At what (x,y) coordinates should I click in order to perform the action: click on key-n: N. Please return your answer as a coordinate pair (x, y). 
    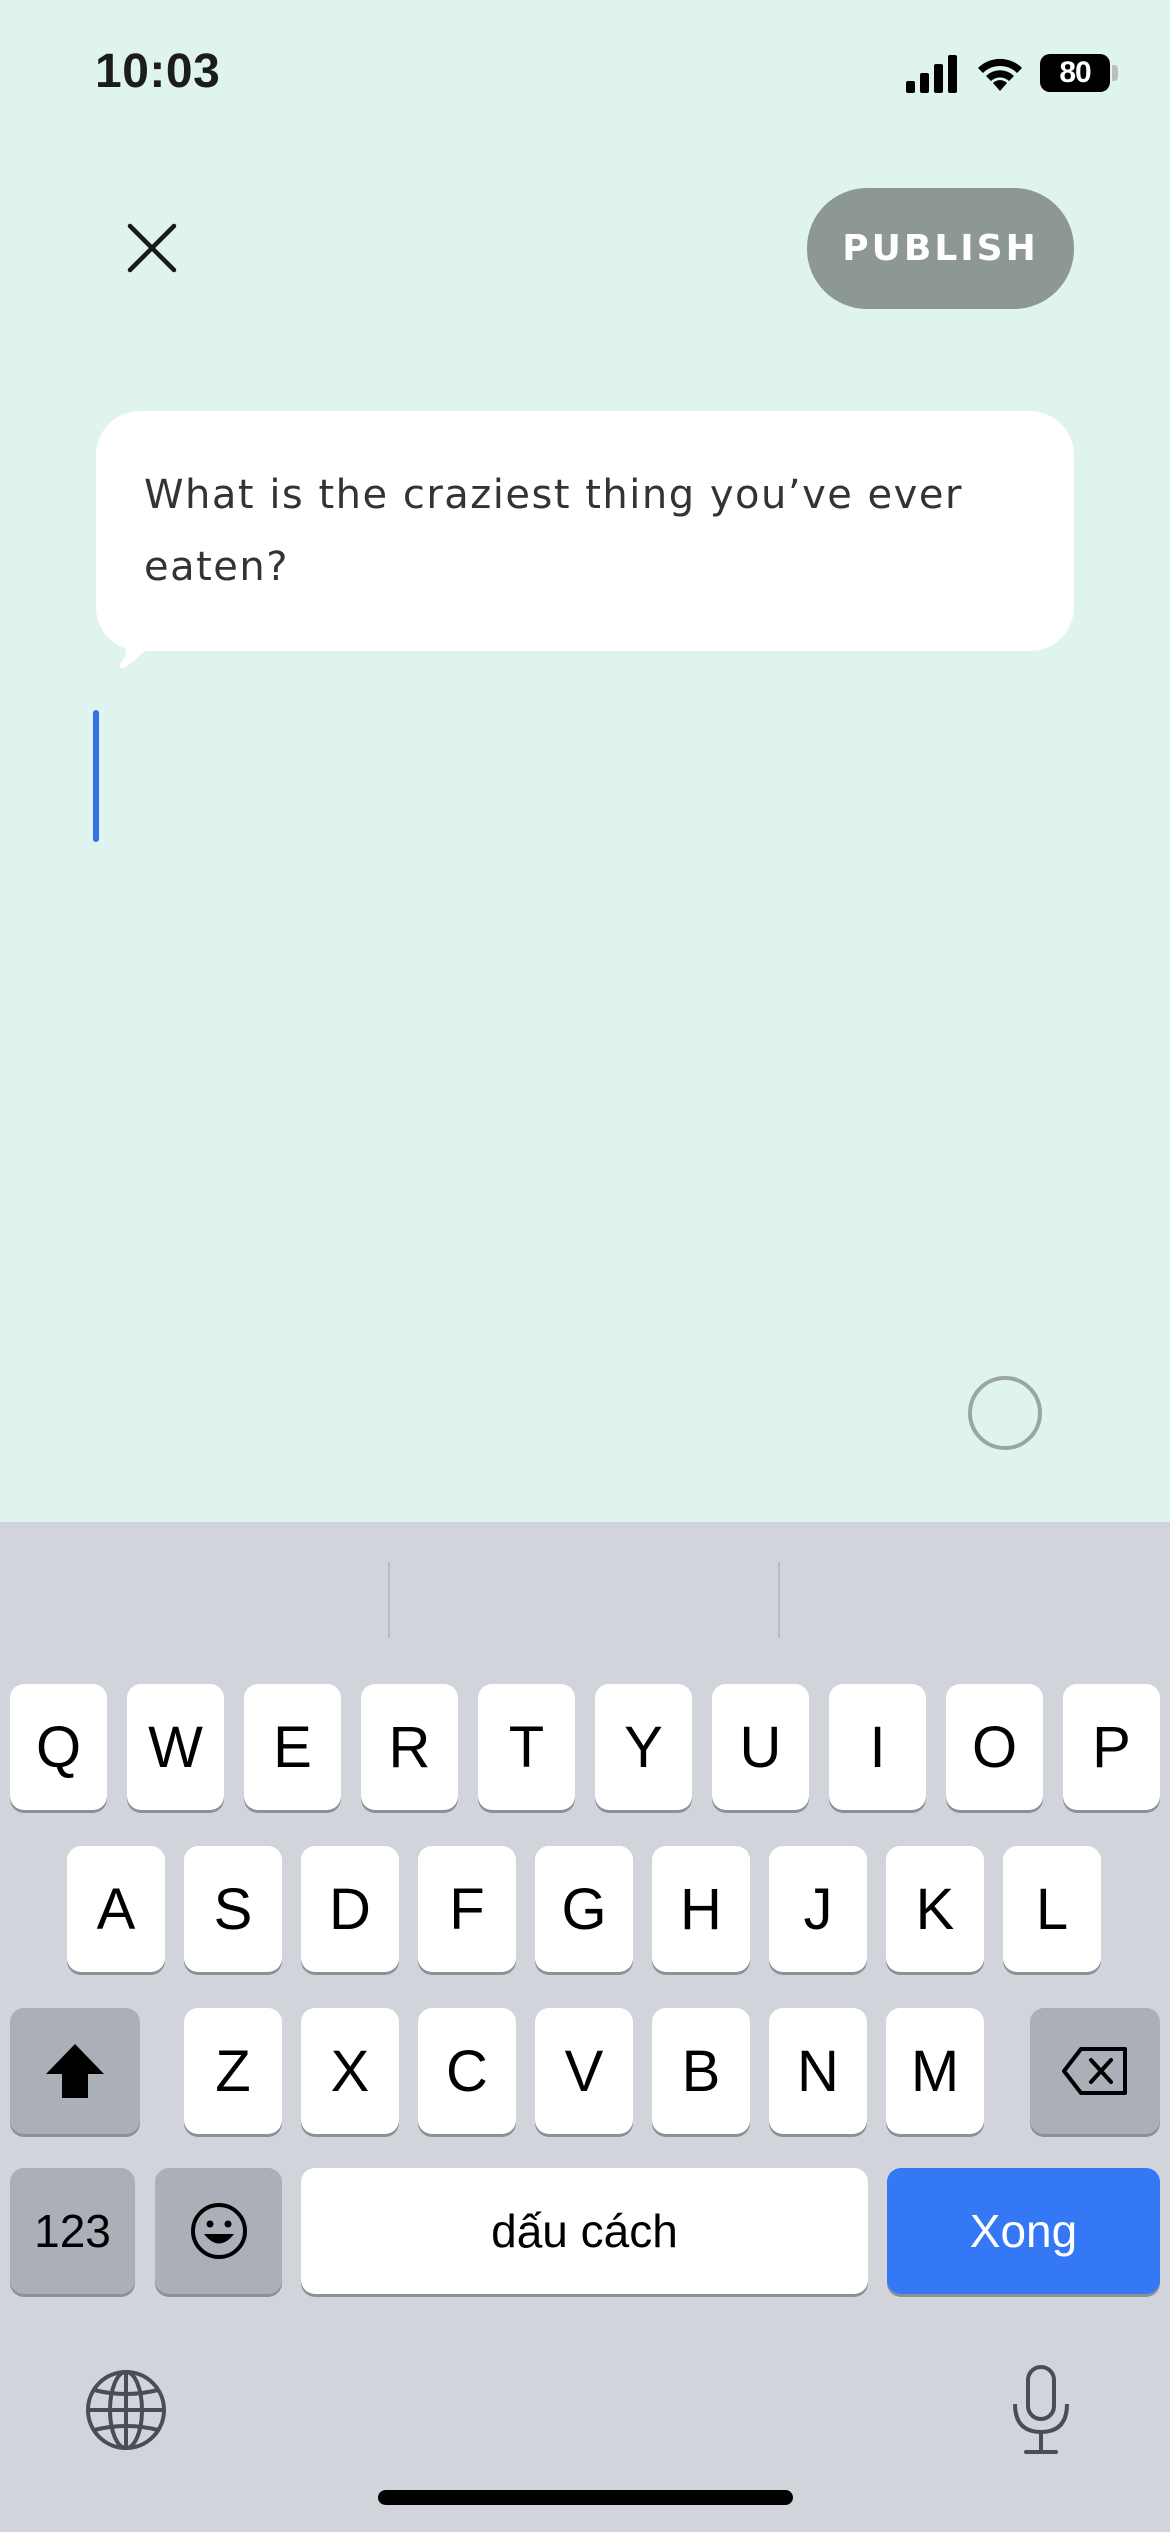
    Looking at the image, I should click on (818, 2071).